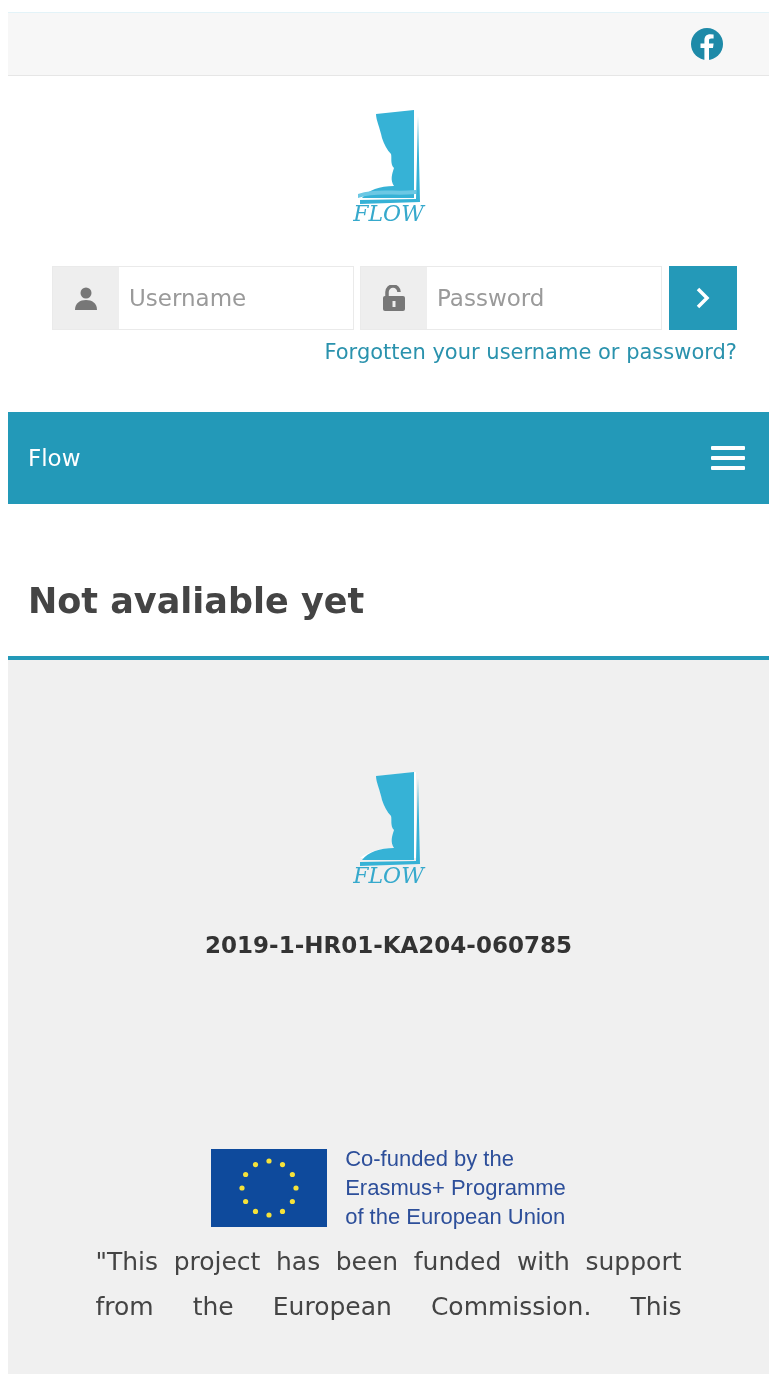  What do you see at coordinates (269, 1187) in the screenshot?
I see `eu-flag-icon` at bounding box center [269, 1187].